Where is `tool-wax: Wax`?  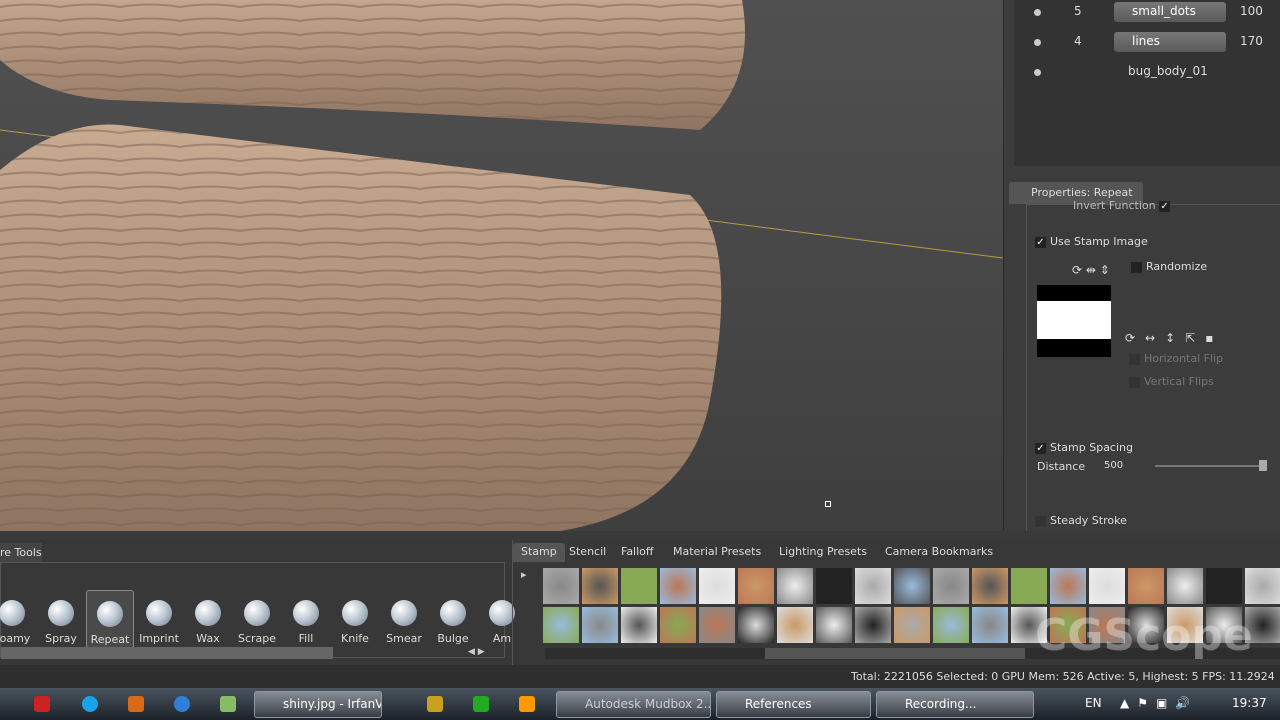 tool-wax: Wax is located at coordinates (208, 621).